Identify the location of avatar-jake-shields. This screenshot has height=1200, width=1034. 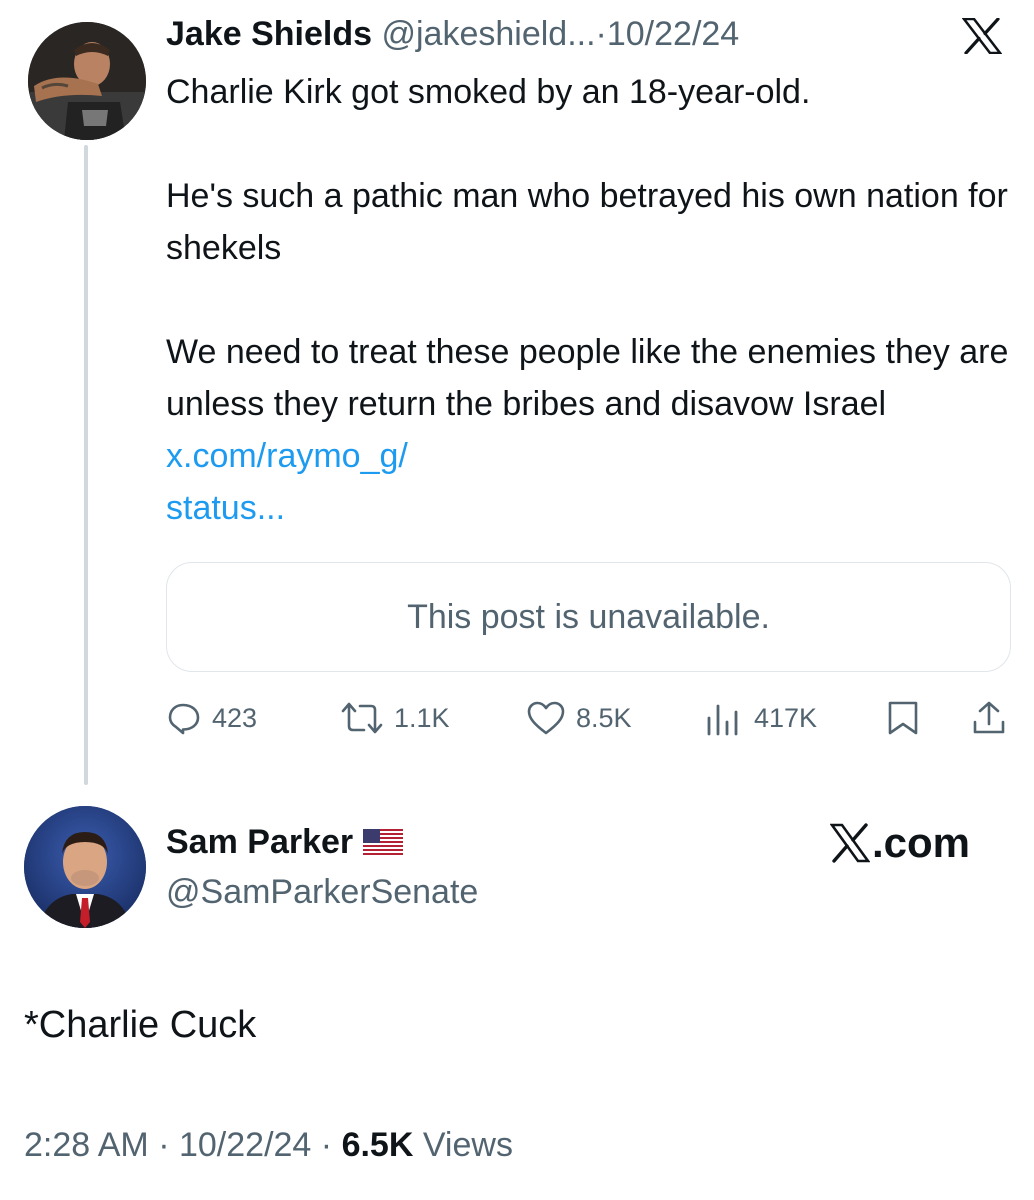
(87, 81).